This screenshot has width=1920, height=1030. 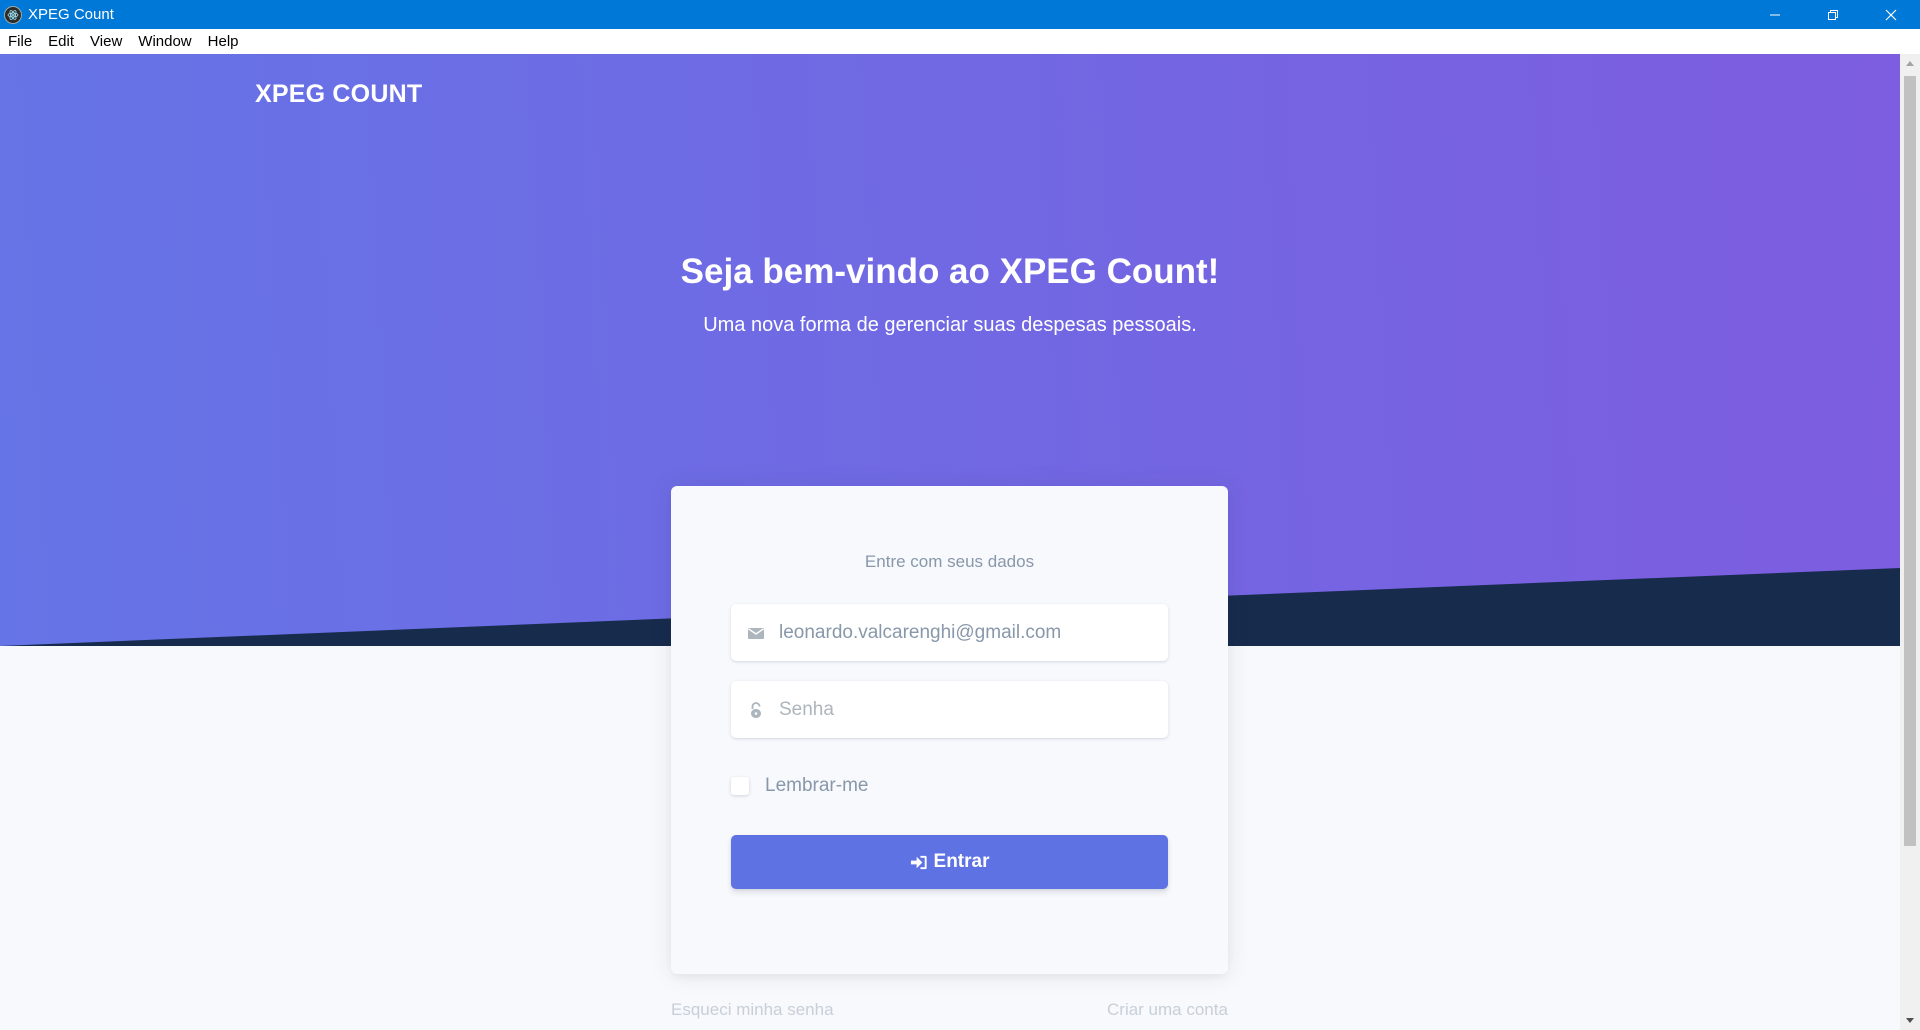 I want to click on window-controls, so click(x=1833, y=14).